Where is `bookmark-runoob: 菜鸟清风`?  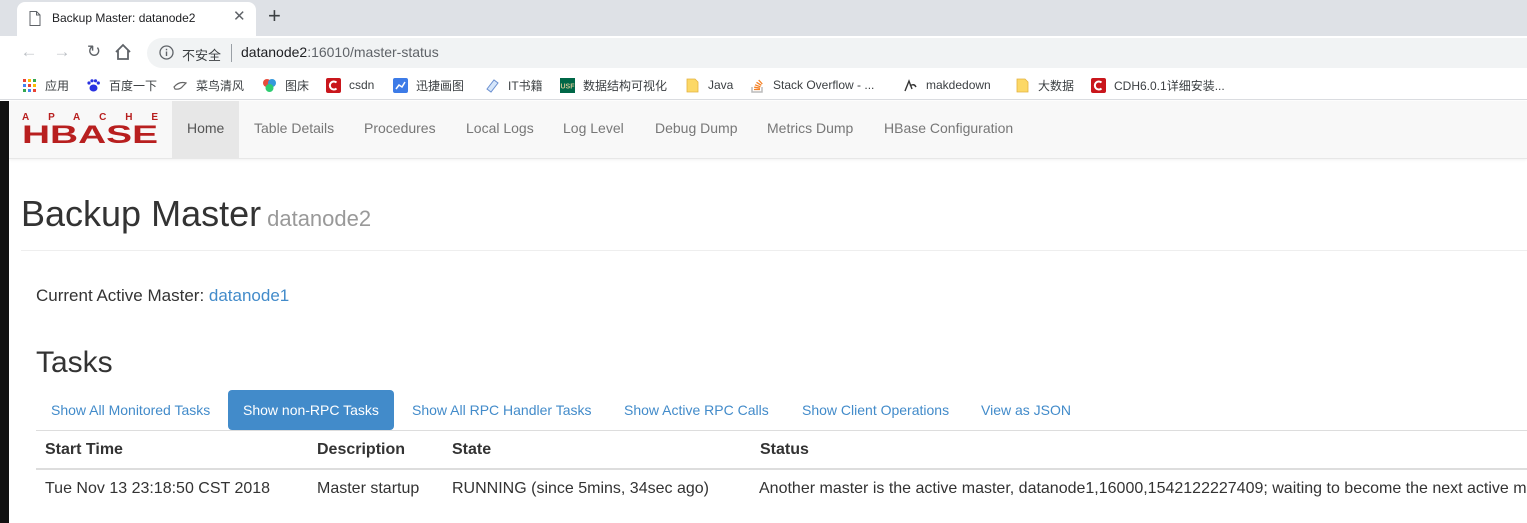 bookmark-runoob: 菜鸟清风 is located at coordinates (208, 85).